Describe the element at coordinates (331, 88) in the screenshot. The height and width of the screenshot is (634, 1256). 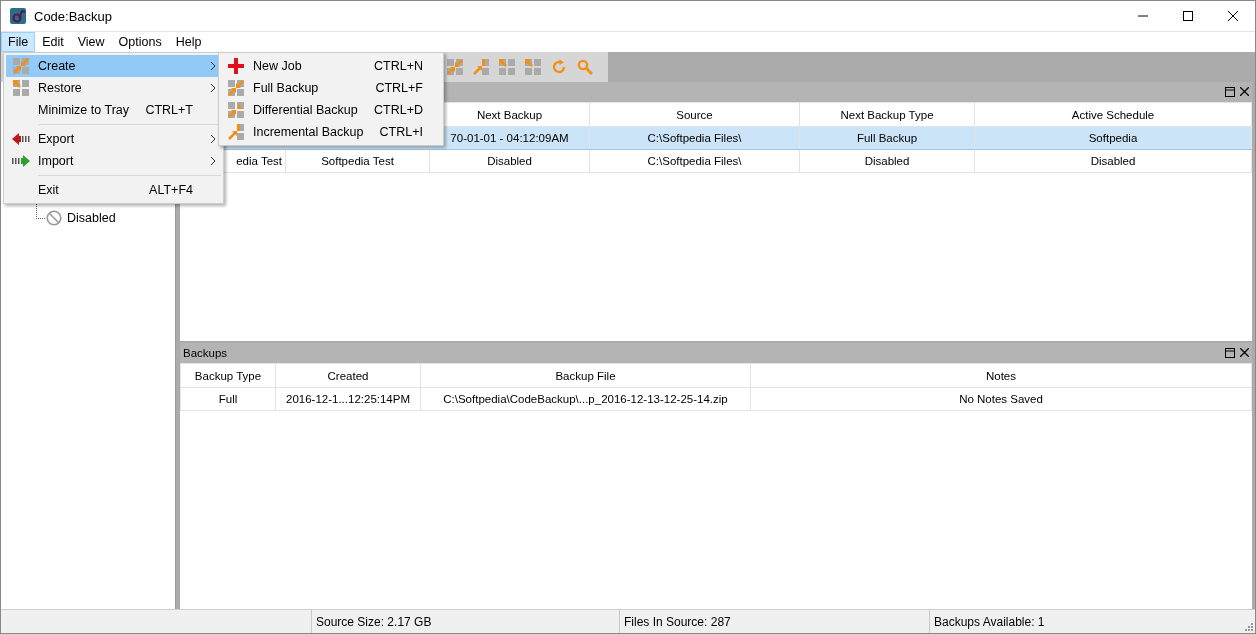
I see `menu-item: Full Backup CTRL+F` at that location.